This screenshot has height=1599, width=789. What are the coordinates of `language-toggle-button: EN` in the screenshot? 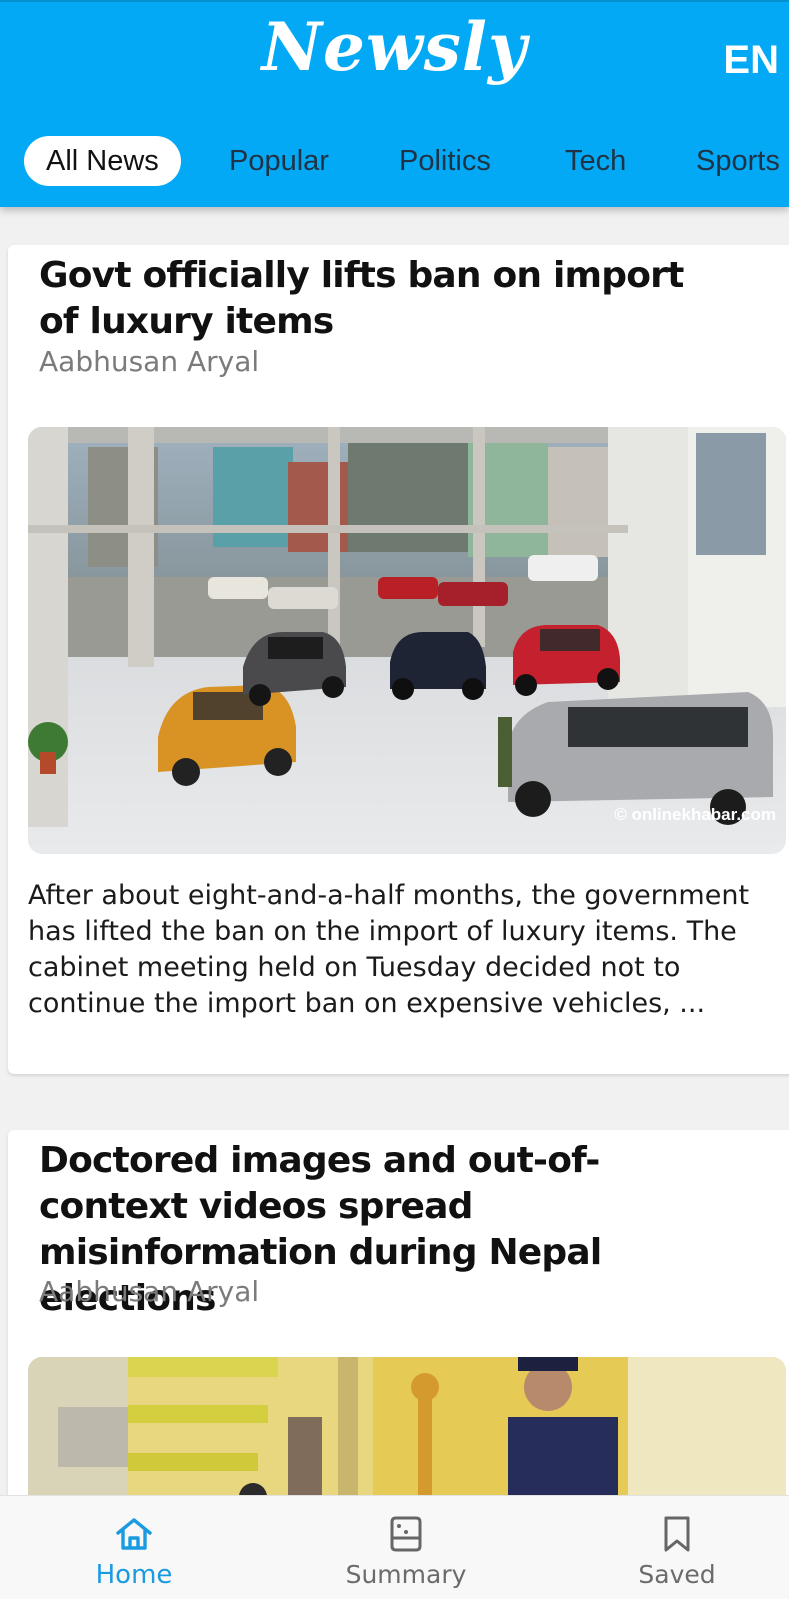 It's located at (751, 60).